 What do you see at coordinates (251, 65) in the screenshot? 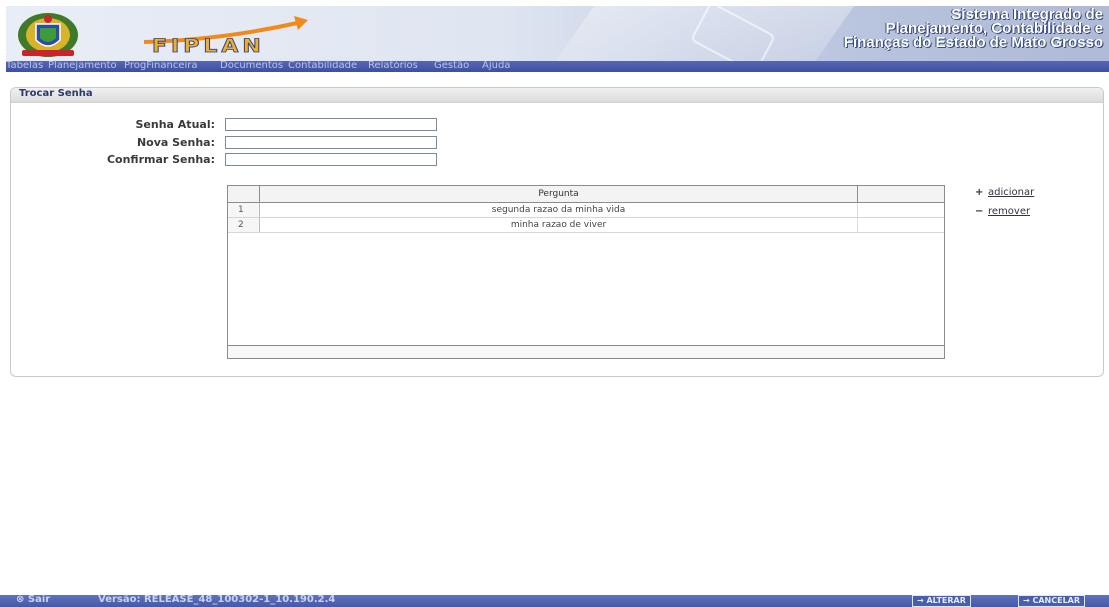
I see `menu-item-documentos: Documentos` at bounding box center [251, 65].